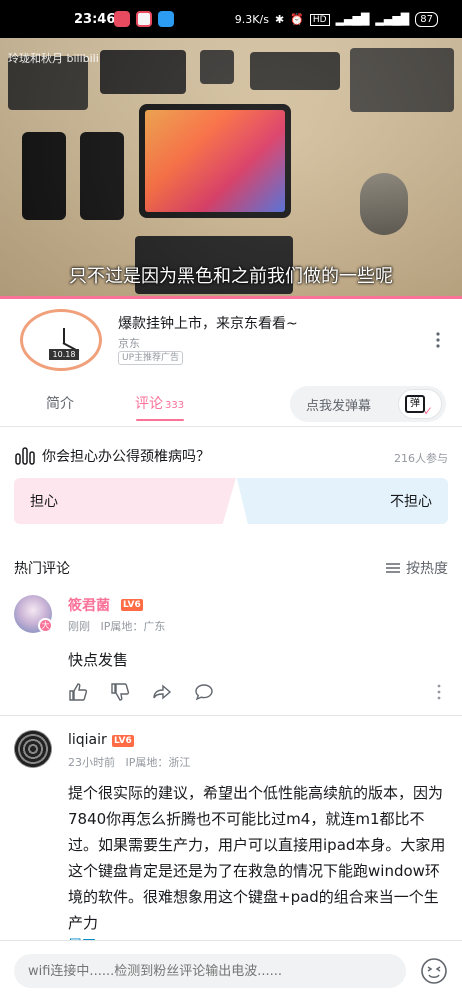 The image size is (462, 1000). Describe the element at coordinates (45, 625) in the screenshot. I see `avatar-badge: 大` at that location.